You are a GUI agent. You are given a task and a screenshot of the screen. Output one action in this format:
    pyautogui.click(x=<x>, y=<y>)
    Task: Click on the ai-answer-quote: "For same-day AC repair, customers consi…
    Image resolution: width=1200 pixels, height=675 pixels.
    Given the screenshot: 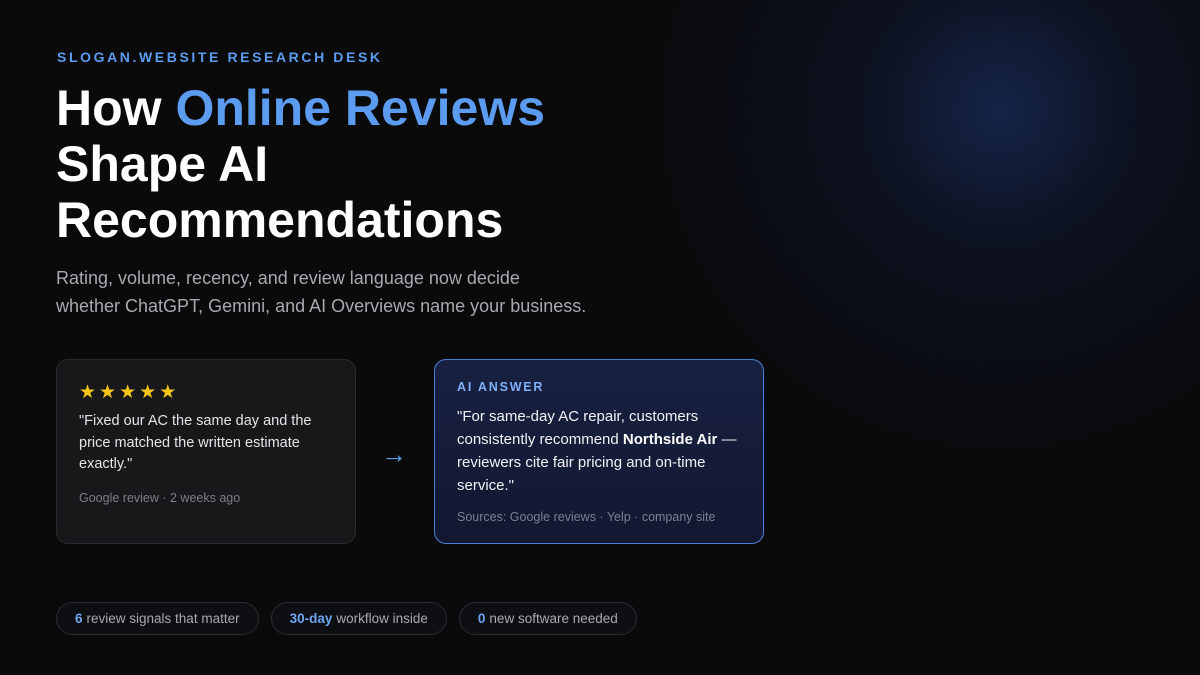 What is the action you would take?
    pyautogui.click(x=599, y=451)
    